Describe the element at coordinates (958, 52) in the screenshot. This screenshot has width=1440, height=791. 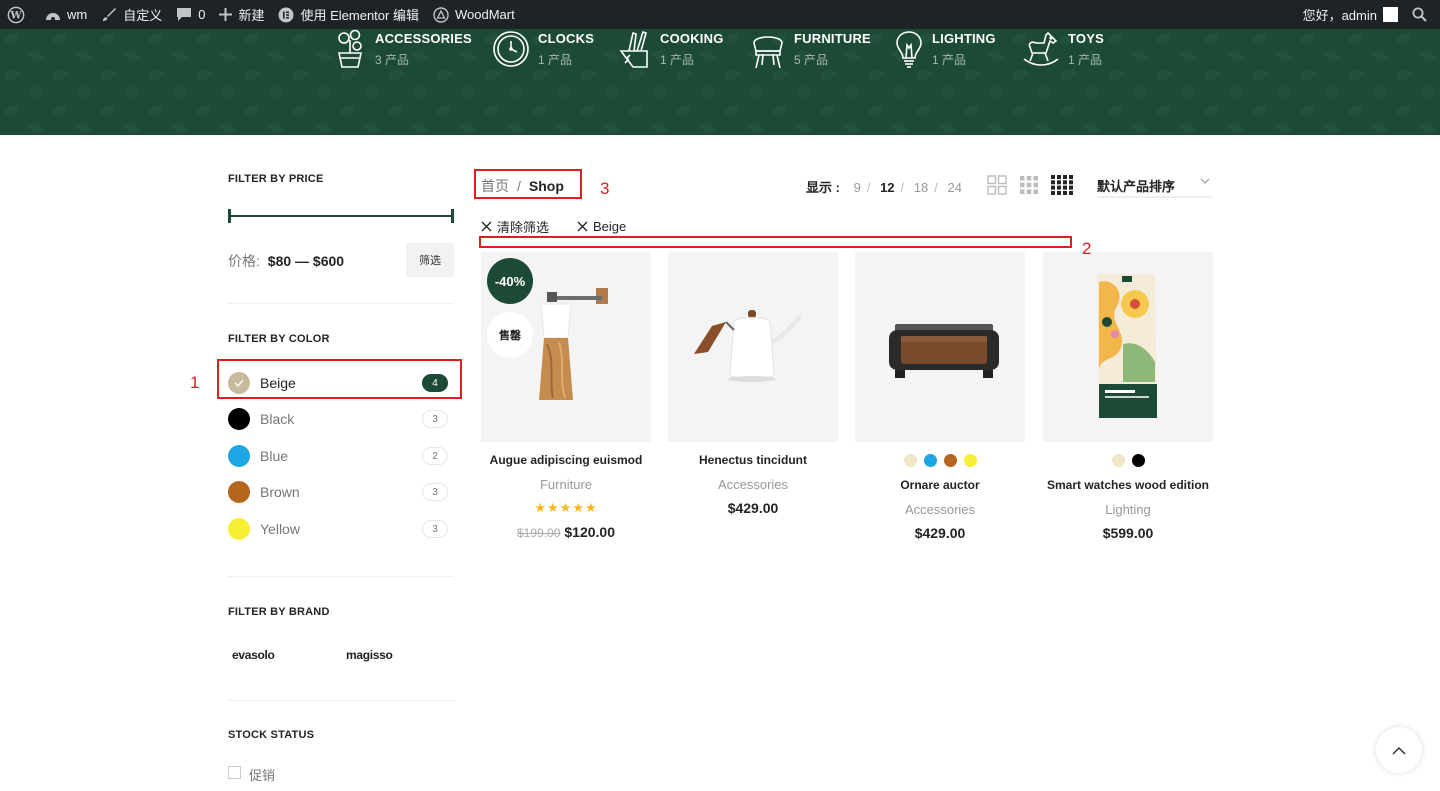
I see `category-lighting: LIGHTING 1 产品` at that location.